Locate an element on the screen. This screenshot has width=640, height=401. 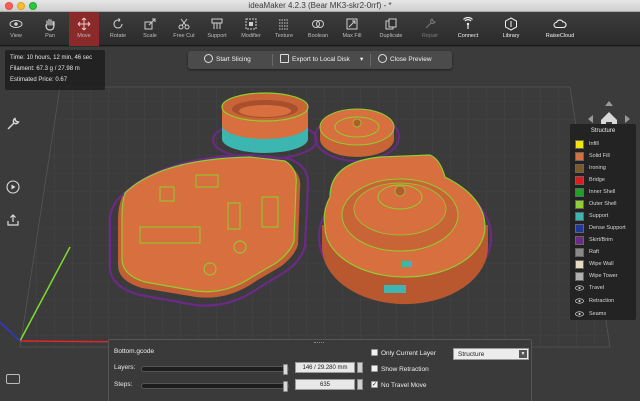
scale-icon is located at coordinates (150, 24).